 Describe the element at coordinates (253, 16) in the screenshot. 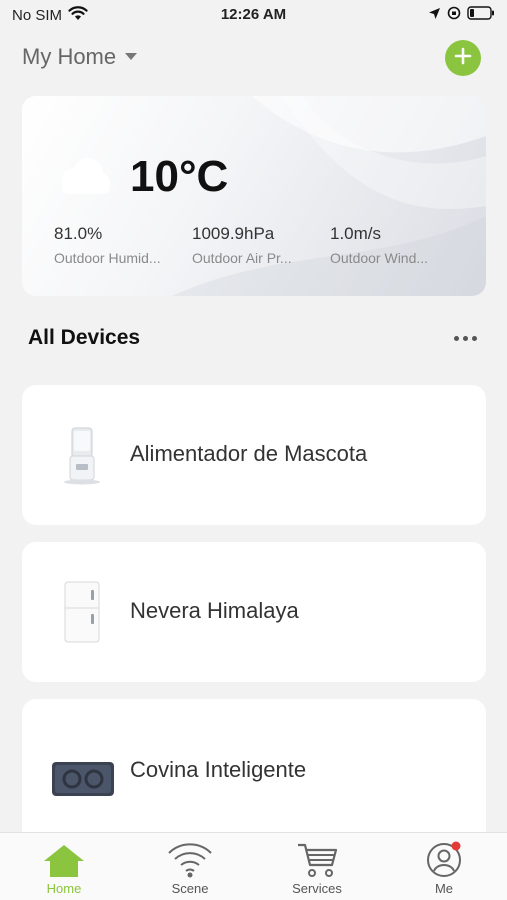

I see `status-bar: No SIM 12:26 AM` at that location.